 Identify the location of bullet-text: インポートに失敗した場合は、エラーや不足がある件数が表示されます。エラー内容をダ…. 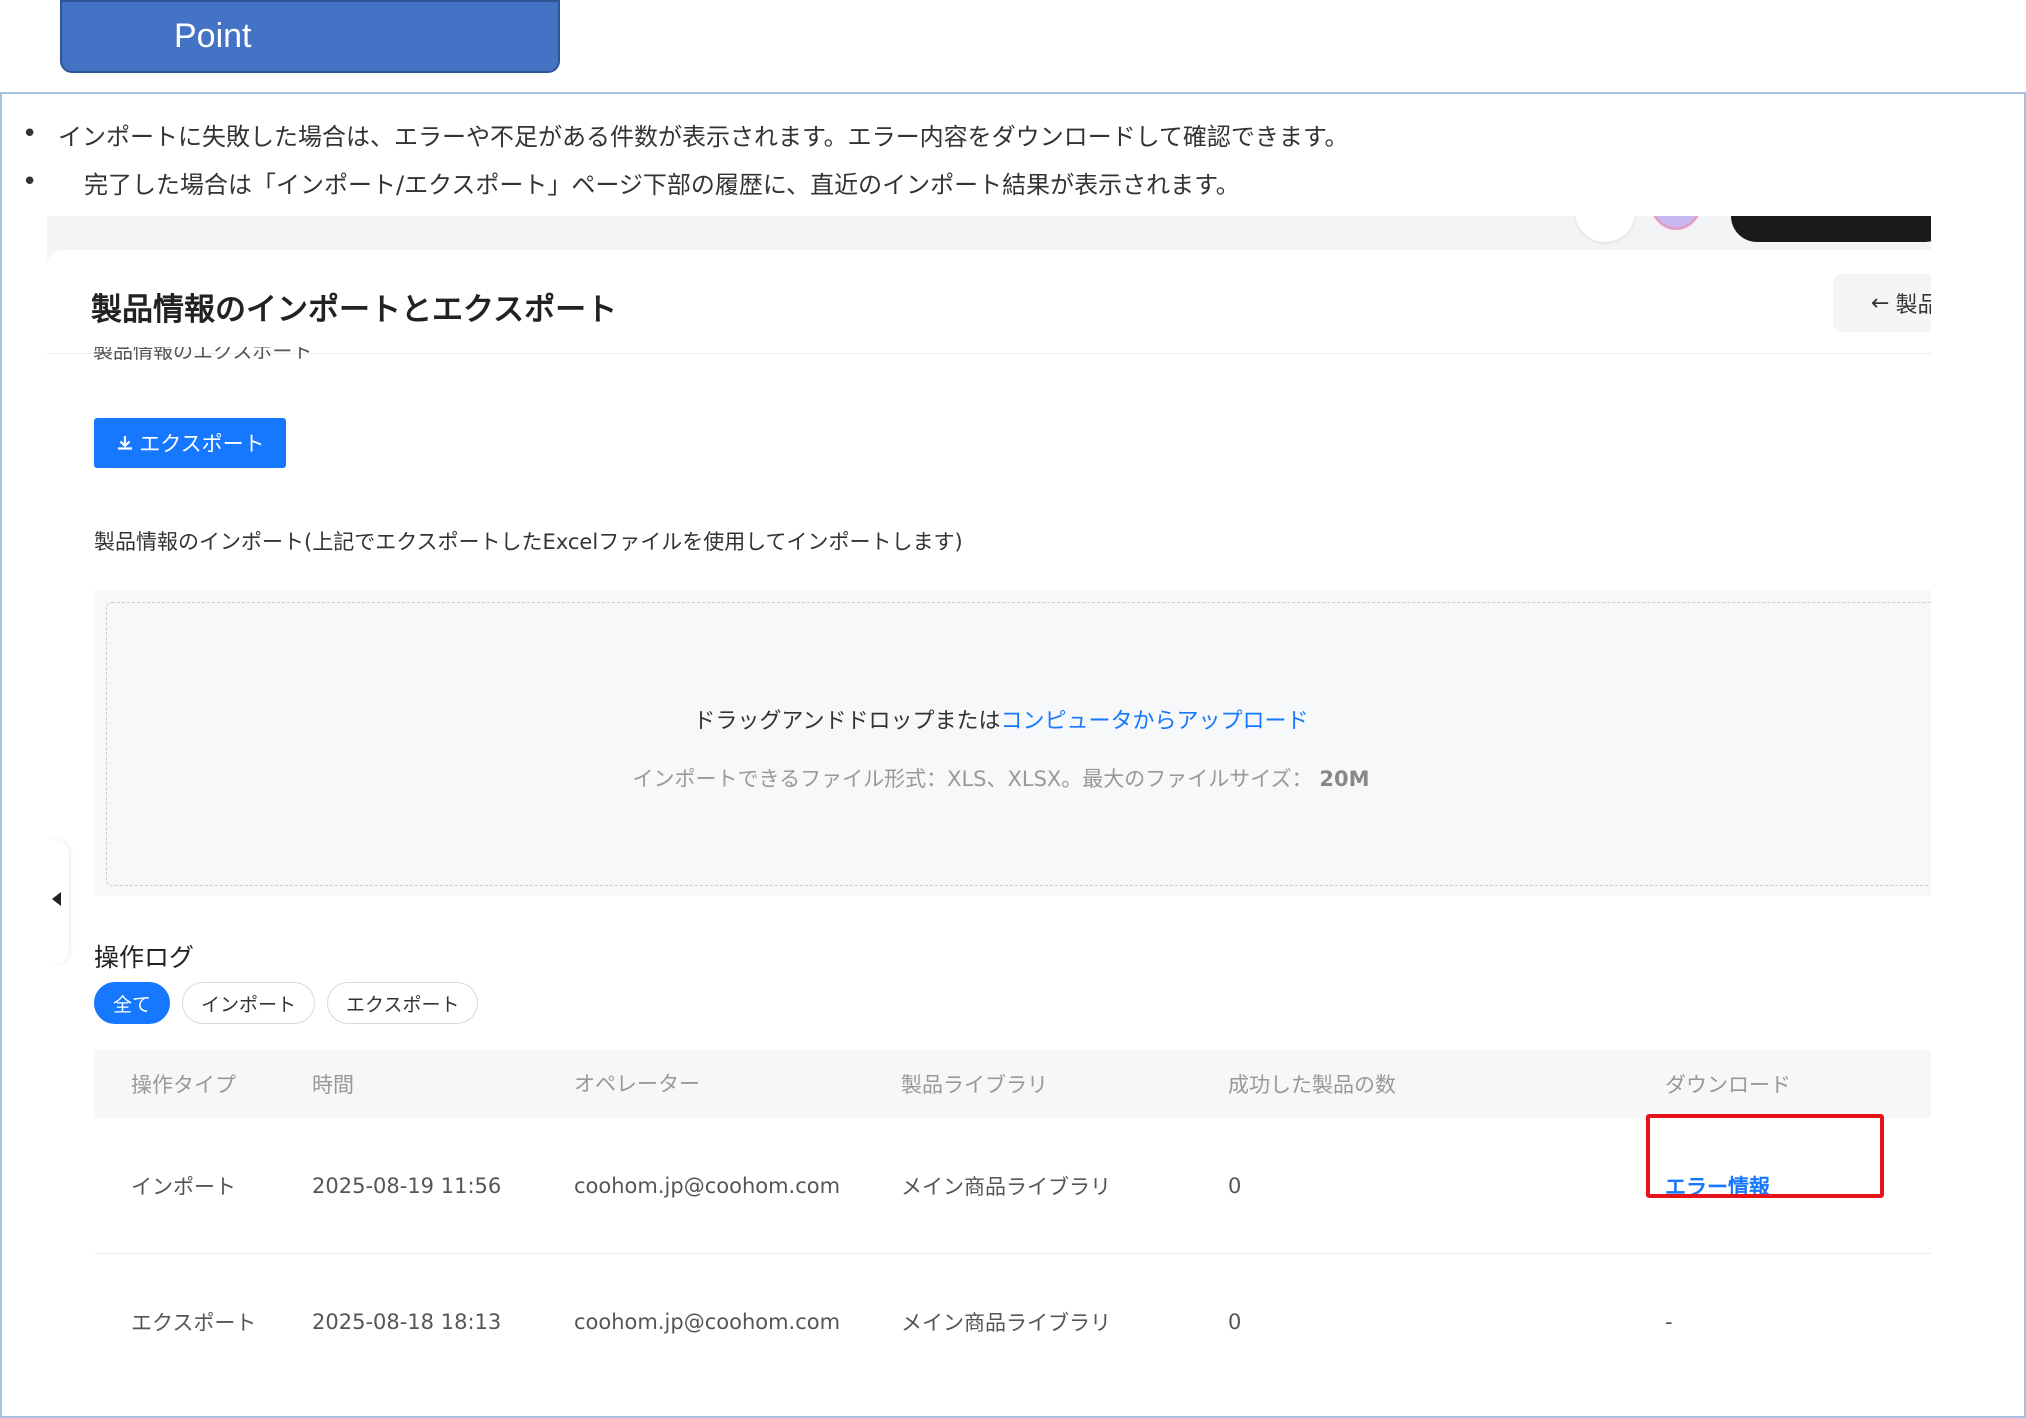
(703, 136).